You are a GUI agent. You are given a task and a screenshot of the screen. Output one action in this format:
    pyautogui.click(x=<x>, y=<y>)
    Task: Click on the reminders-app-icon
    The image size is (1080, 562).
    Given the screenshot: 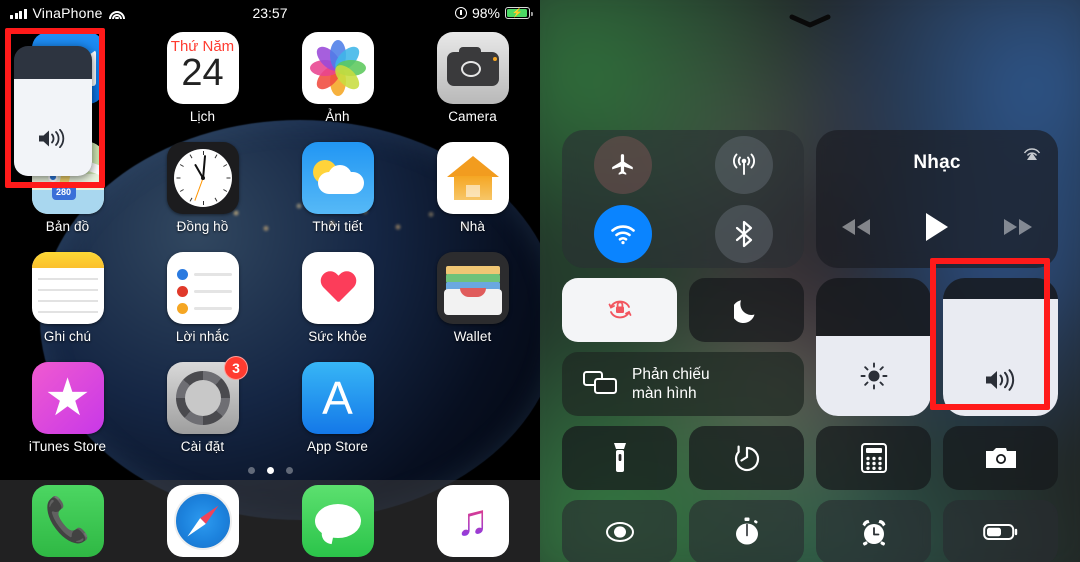 What is the action you would take?
    pyautogui.click(x=202, y=288)
    